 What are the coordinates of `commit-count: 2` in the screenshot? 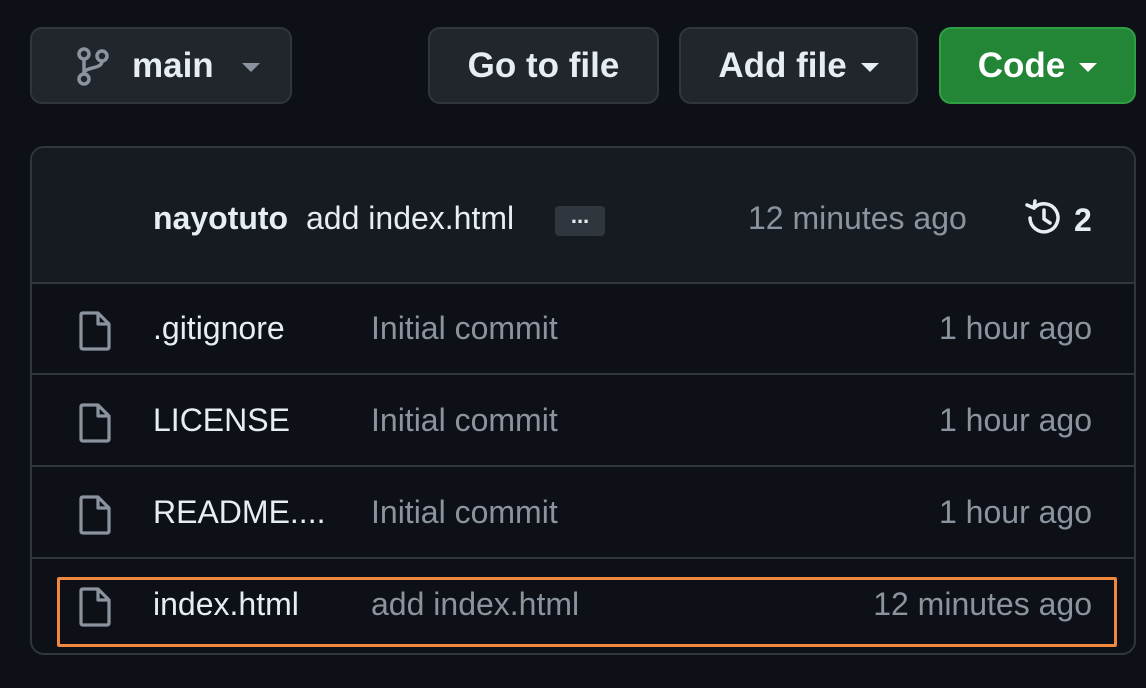 It's located at (1083, 220).